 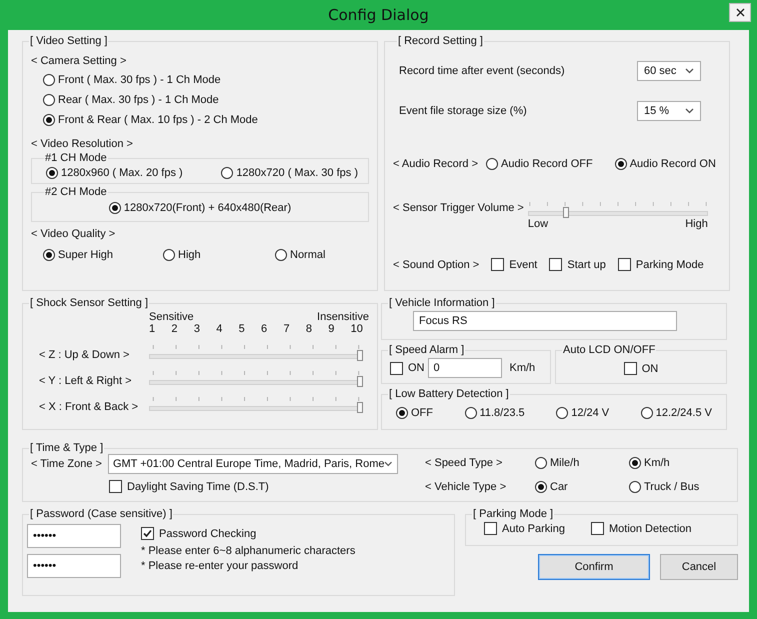 I want to click on dropdown: 60 sec, so click(x=669, y=71).